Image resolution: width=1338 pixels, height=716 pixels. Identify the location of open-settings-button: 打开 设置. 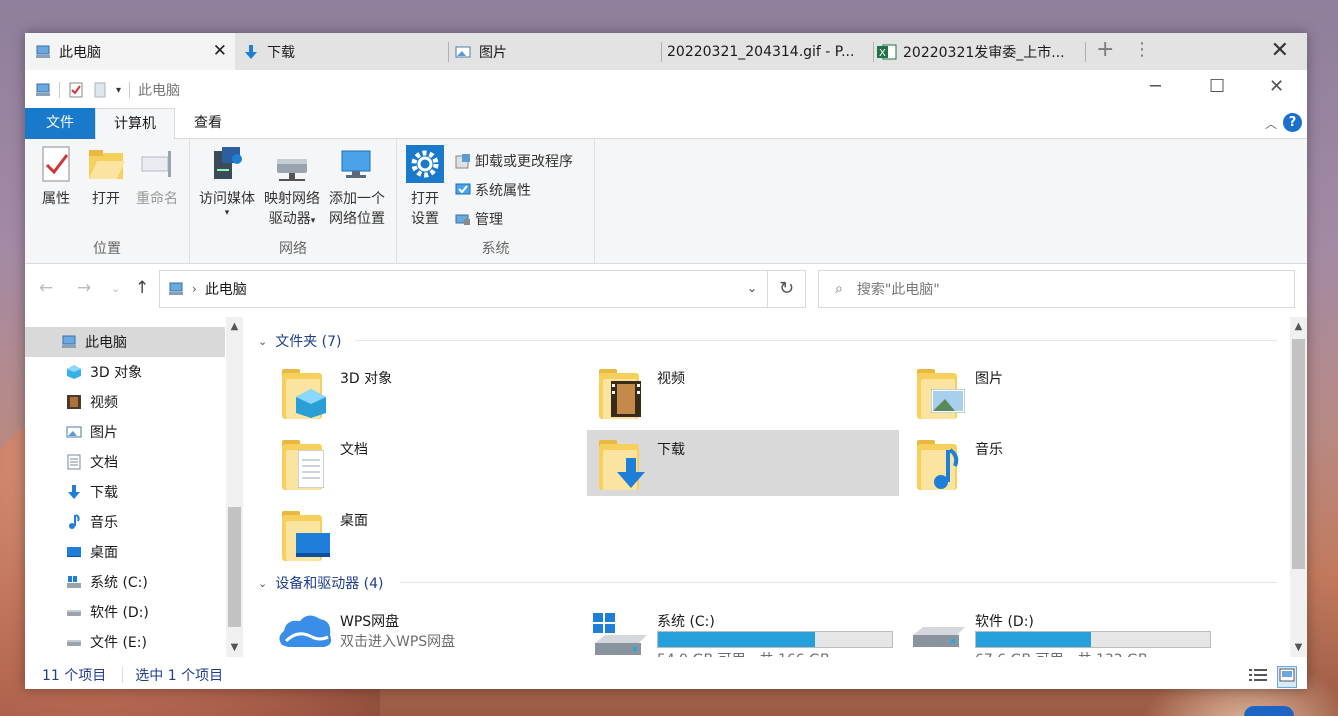
(425, 187).